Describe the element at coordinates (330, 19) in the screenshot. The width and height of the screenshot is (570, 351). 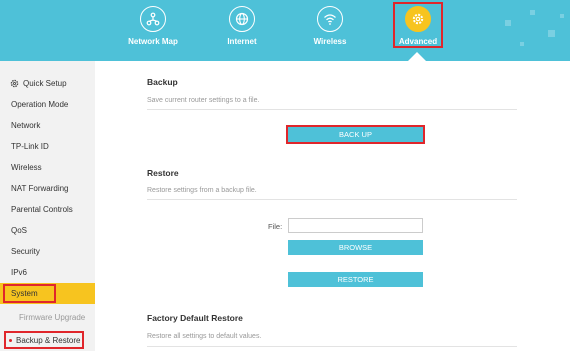
I see `wifi-icon` at that location.